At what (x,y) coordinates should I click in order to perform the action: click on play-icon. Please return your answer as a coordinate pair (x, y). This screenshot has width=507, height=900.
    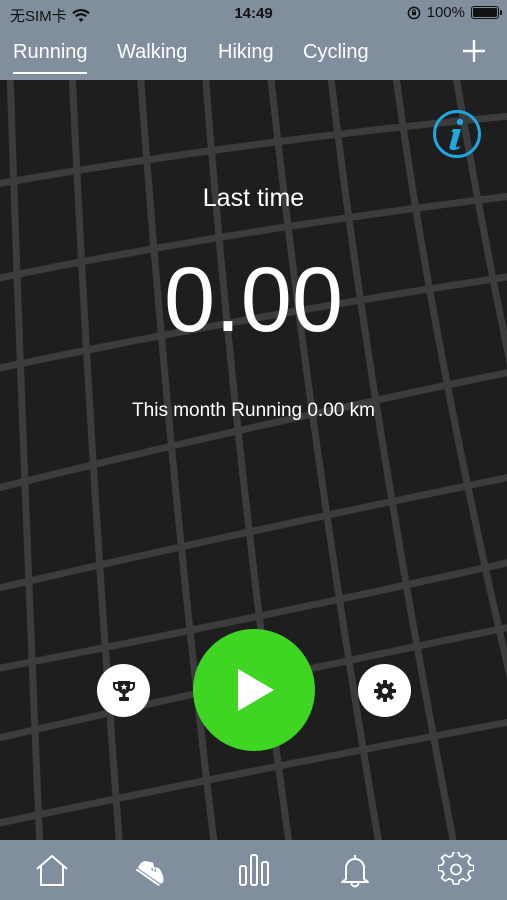
    Looking at the image, I should click on (256, 690).